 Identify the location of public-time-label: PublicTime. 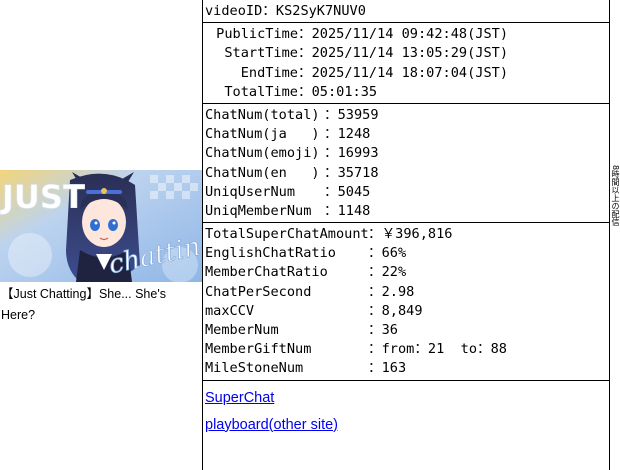
(257, 34).